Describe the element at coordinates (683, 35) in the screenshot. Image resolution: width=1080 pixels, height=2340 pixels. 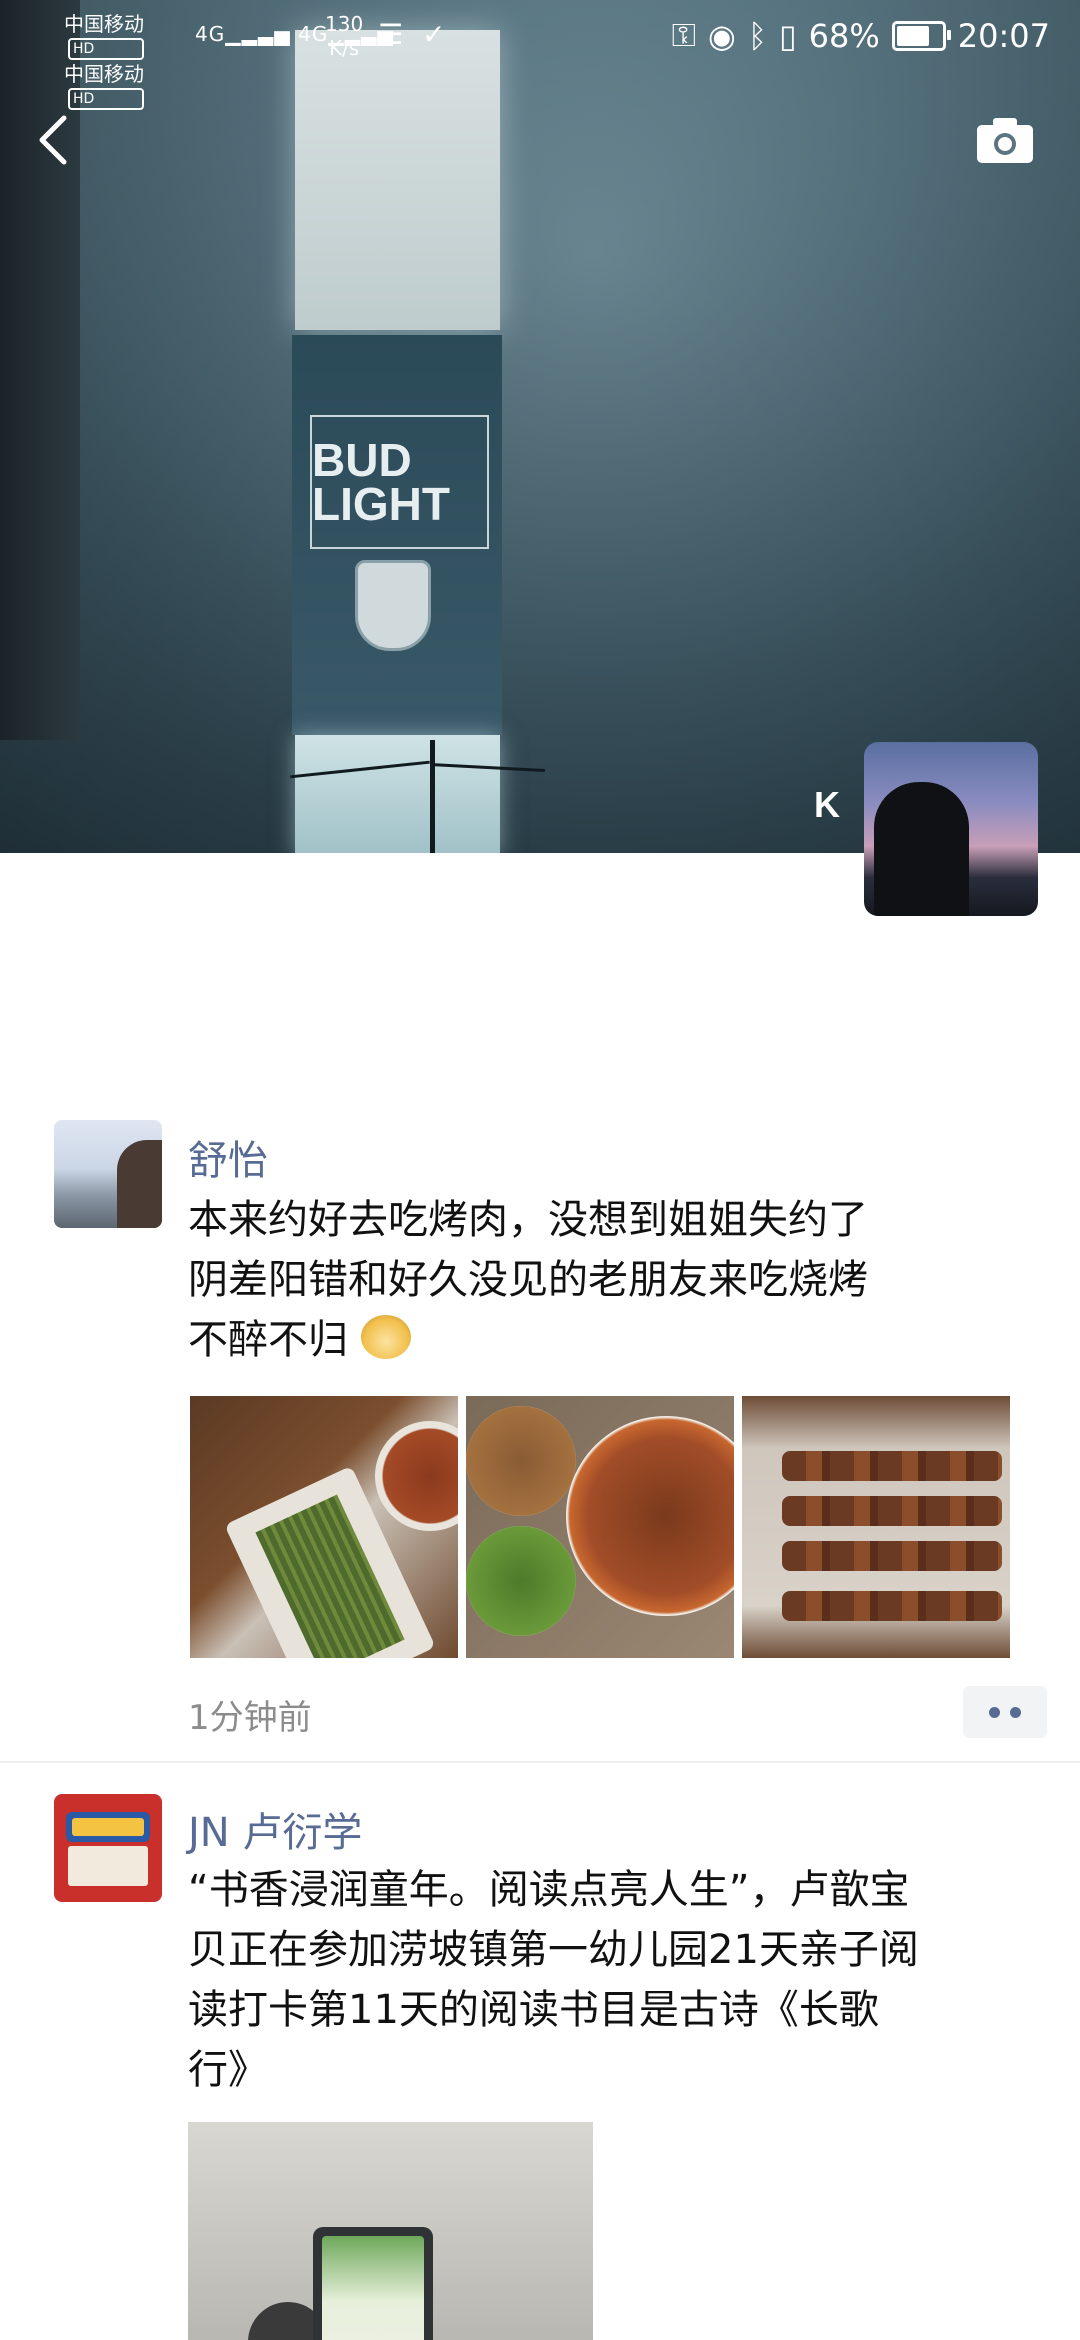
I see `key-icon: ⚿` at that location.